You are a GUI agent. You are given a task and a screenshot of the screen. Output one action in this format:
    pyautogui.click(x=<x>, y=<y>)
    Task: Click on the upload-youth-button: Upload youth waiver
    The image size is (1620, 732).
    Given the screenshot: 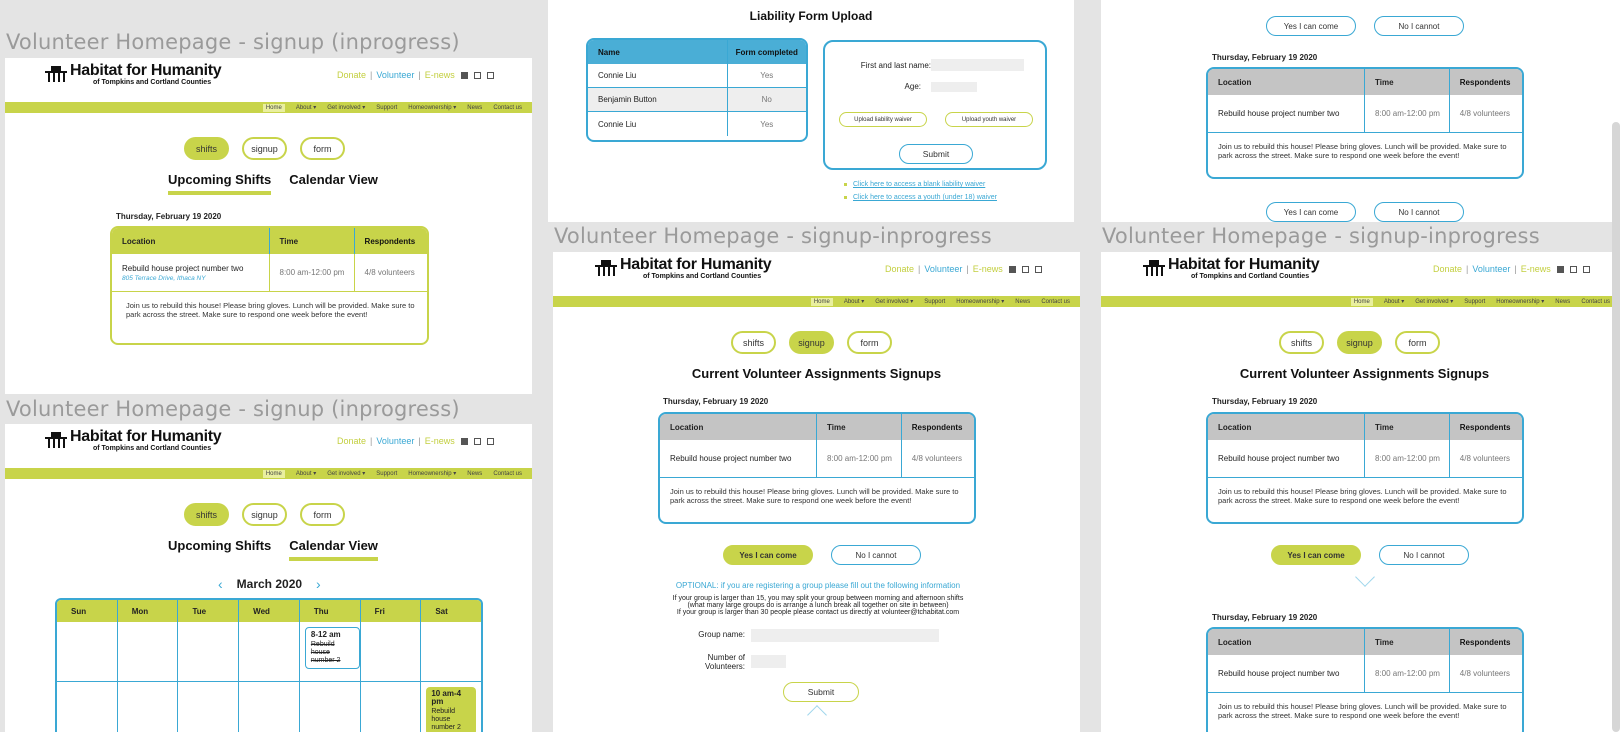 What is the action you would take?
    pyautogui.click(x=989, y=119)
    